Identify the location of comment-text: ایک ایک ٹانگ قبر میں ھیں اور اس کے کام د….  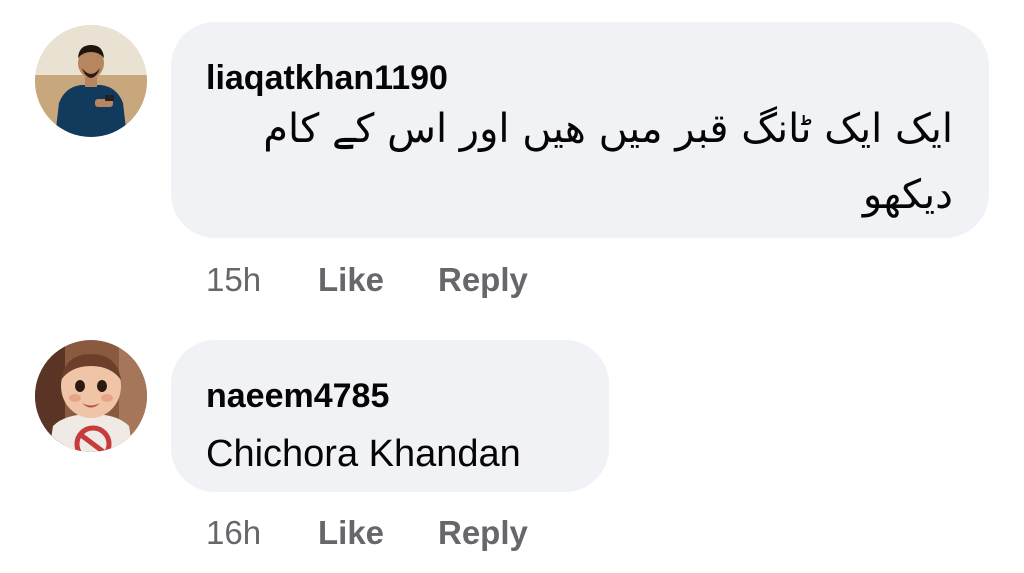
(608, 162).